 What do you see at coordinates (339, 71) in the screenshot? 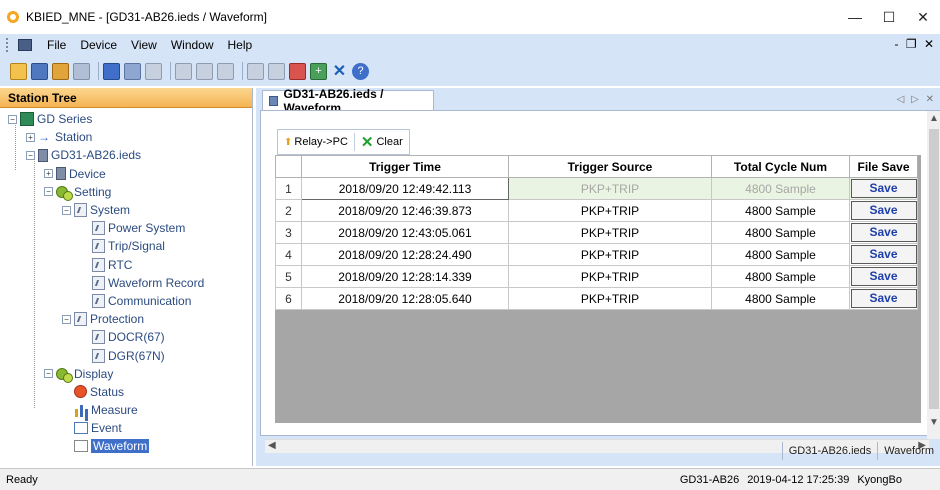
I see `delete-icon: ✕` at bounding box center [339, 71].